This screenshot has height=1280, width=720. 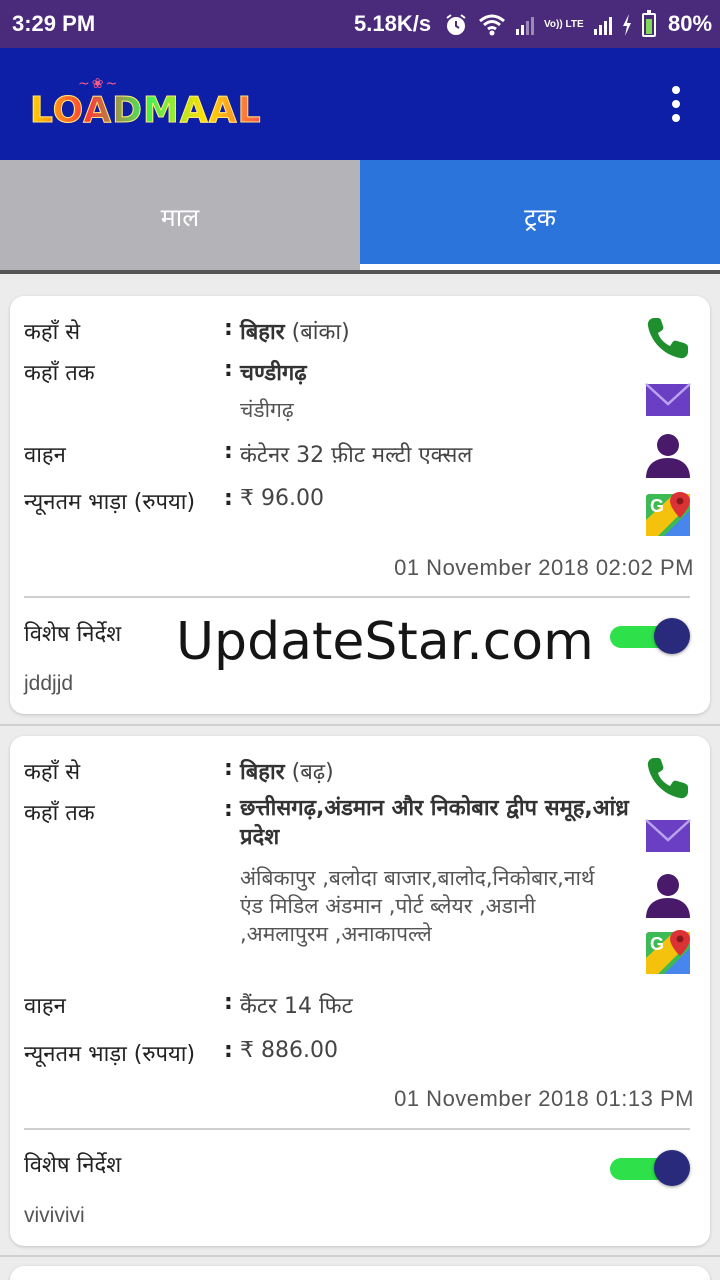 I want to click on from-value: बिहार (बांका), so click(x=295, y=331).